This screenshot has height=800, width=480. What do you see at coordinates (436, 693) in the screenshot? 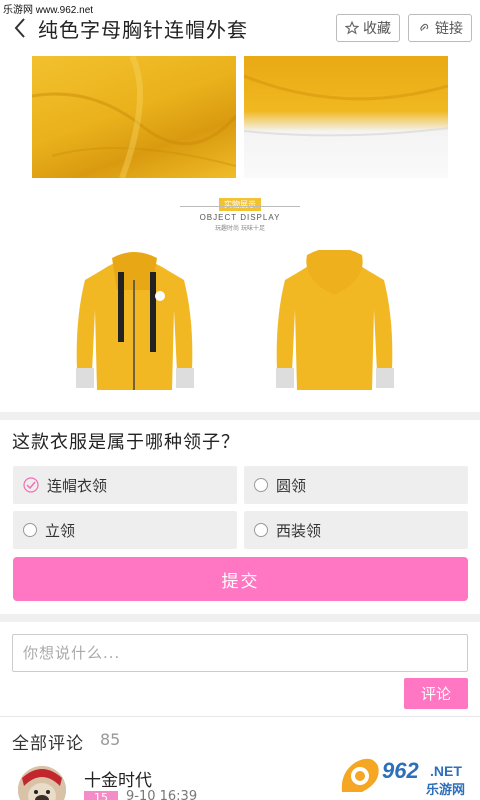
I see `comment-button: 评论` at bounding box center [436, 693].